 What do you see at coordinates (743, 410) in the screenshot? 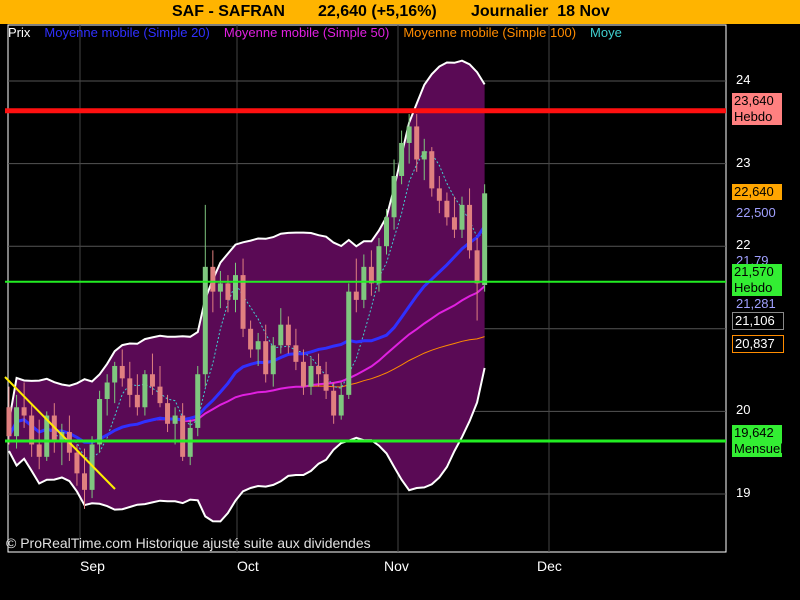
I see `y-tick-label: 20` at bounding box center [743, 410].